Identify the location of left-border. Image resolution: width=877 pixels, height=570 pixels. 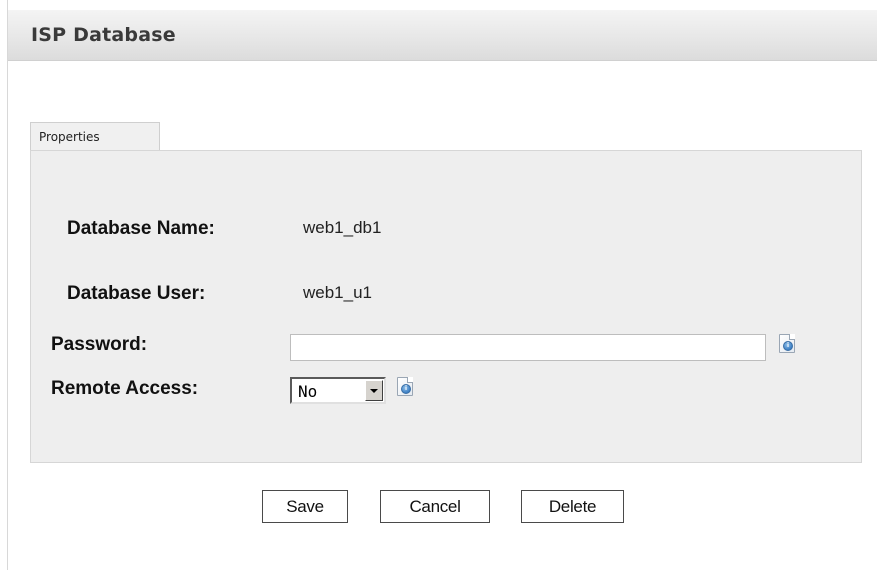
(7, 285).